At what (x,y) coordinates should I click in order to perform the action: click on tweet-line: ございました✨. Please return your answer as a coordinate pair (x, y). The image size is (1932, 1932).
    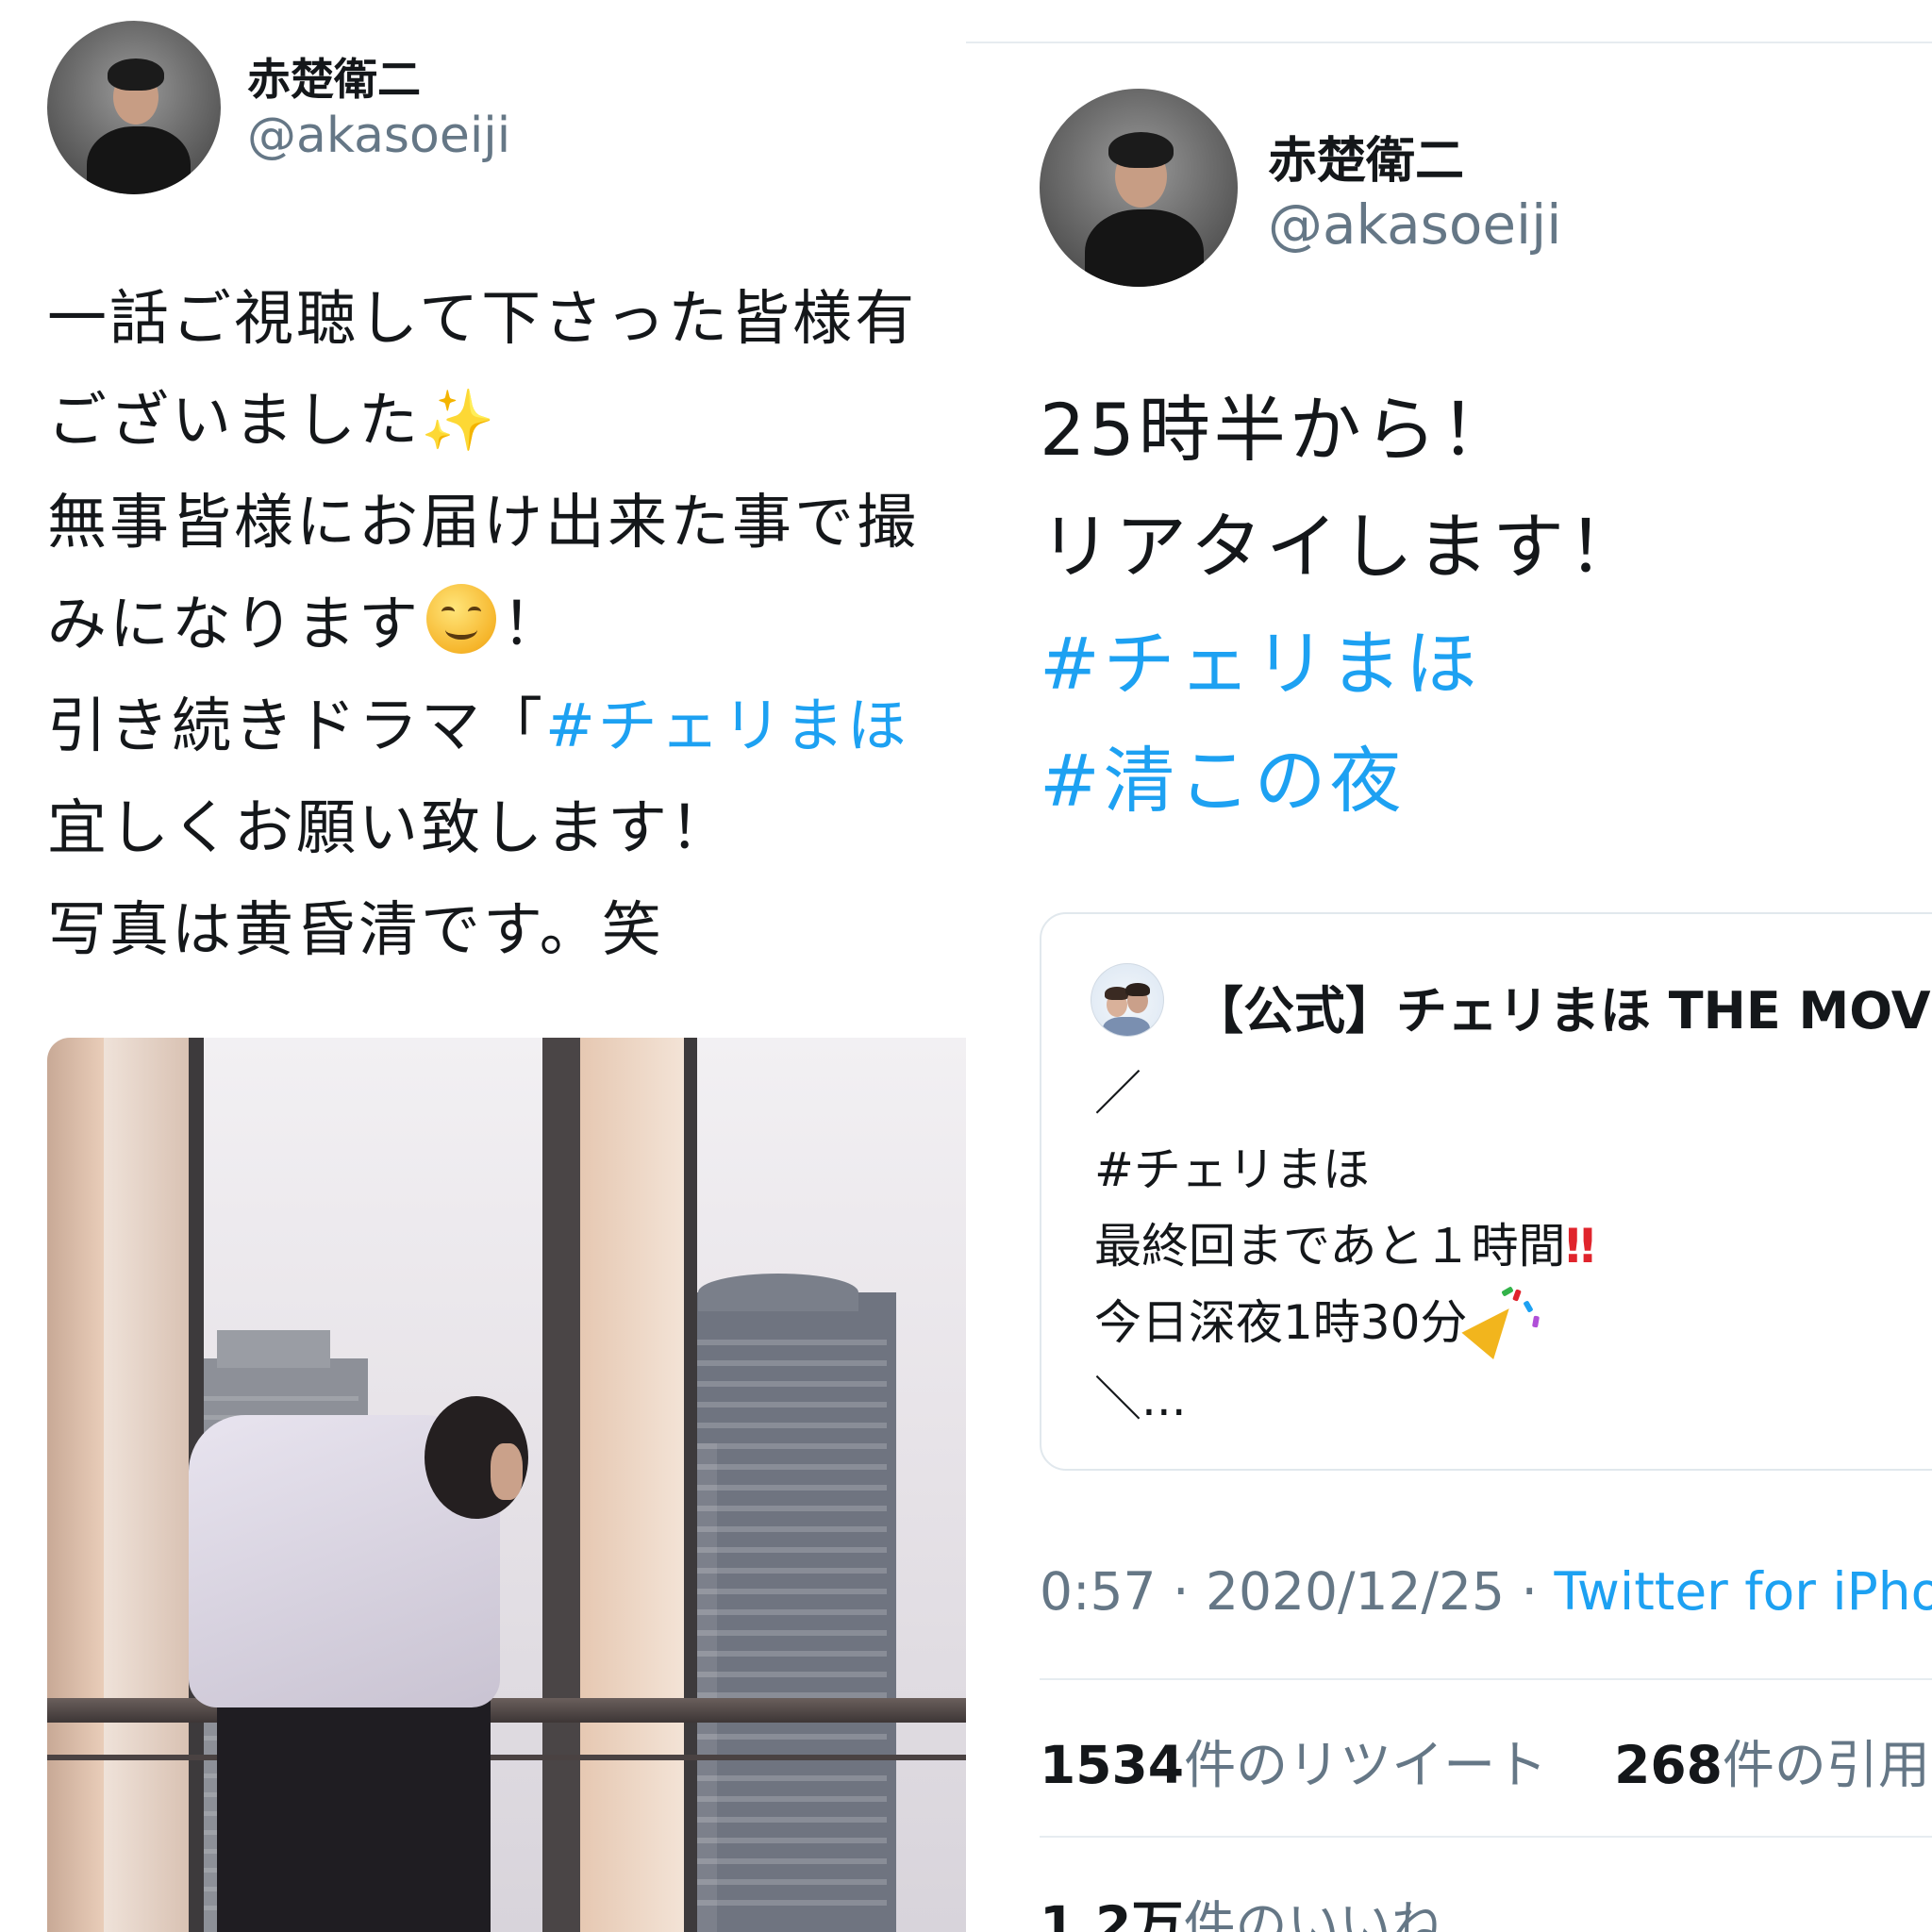
    Looking at the image, I should click on (483, 421).